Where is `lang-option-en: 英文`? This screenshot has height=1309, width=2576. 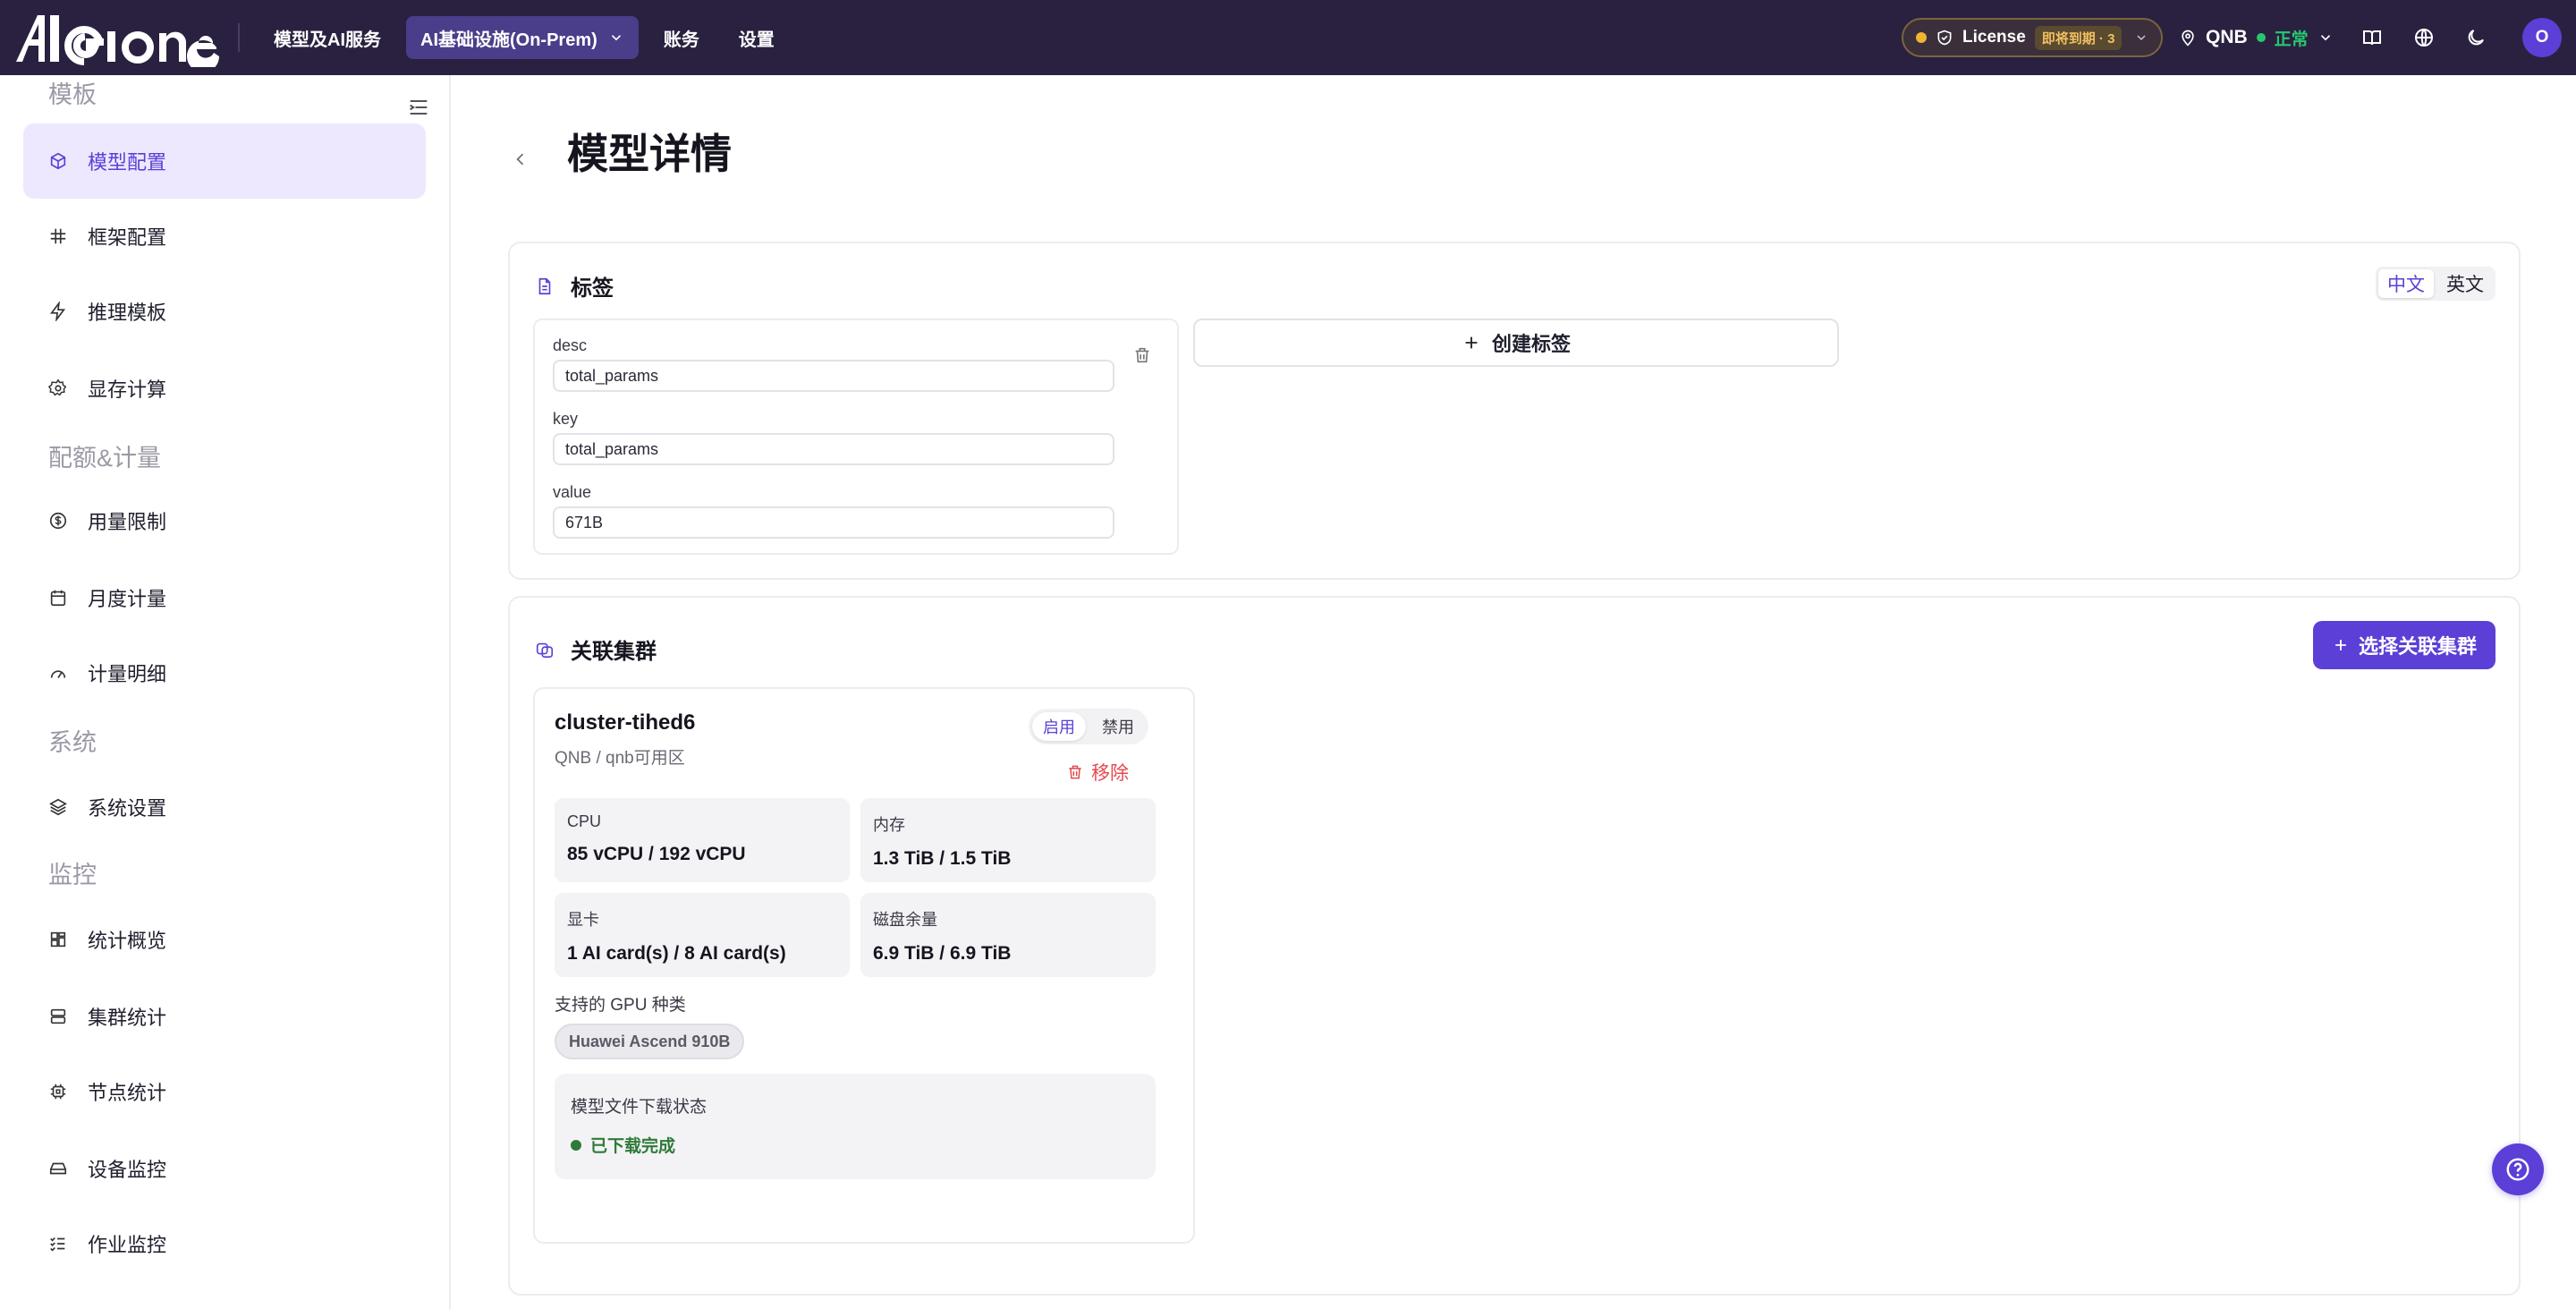 lang-option-en: 英文 is located at coordinates (2465, 283).